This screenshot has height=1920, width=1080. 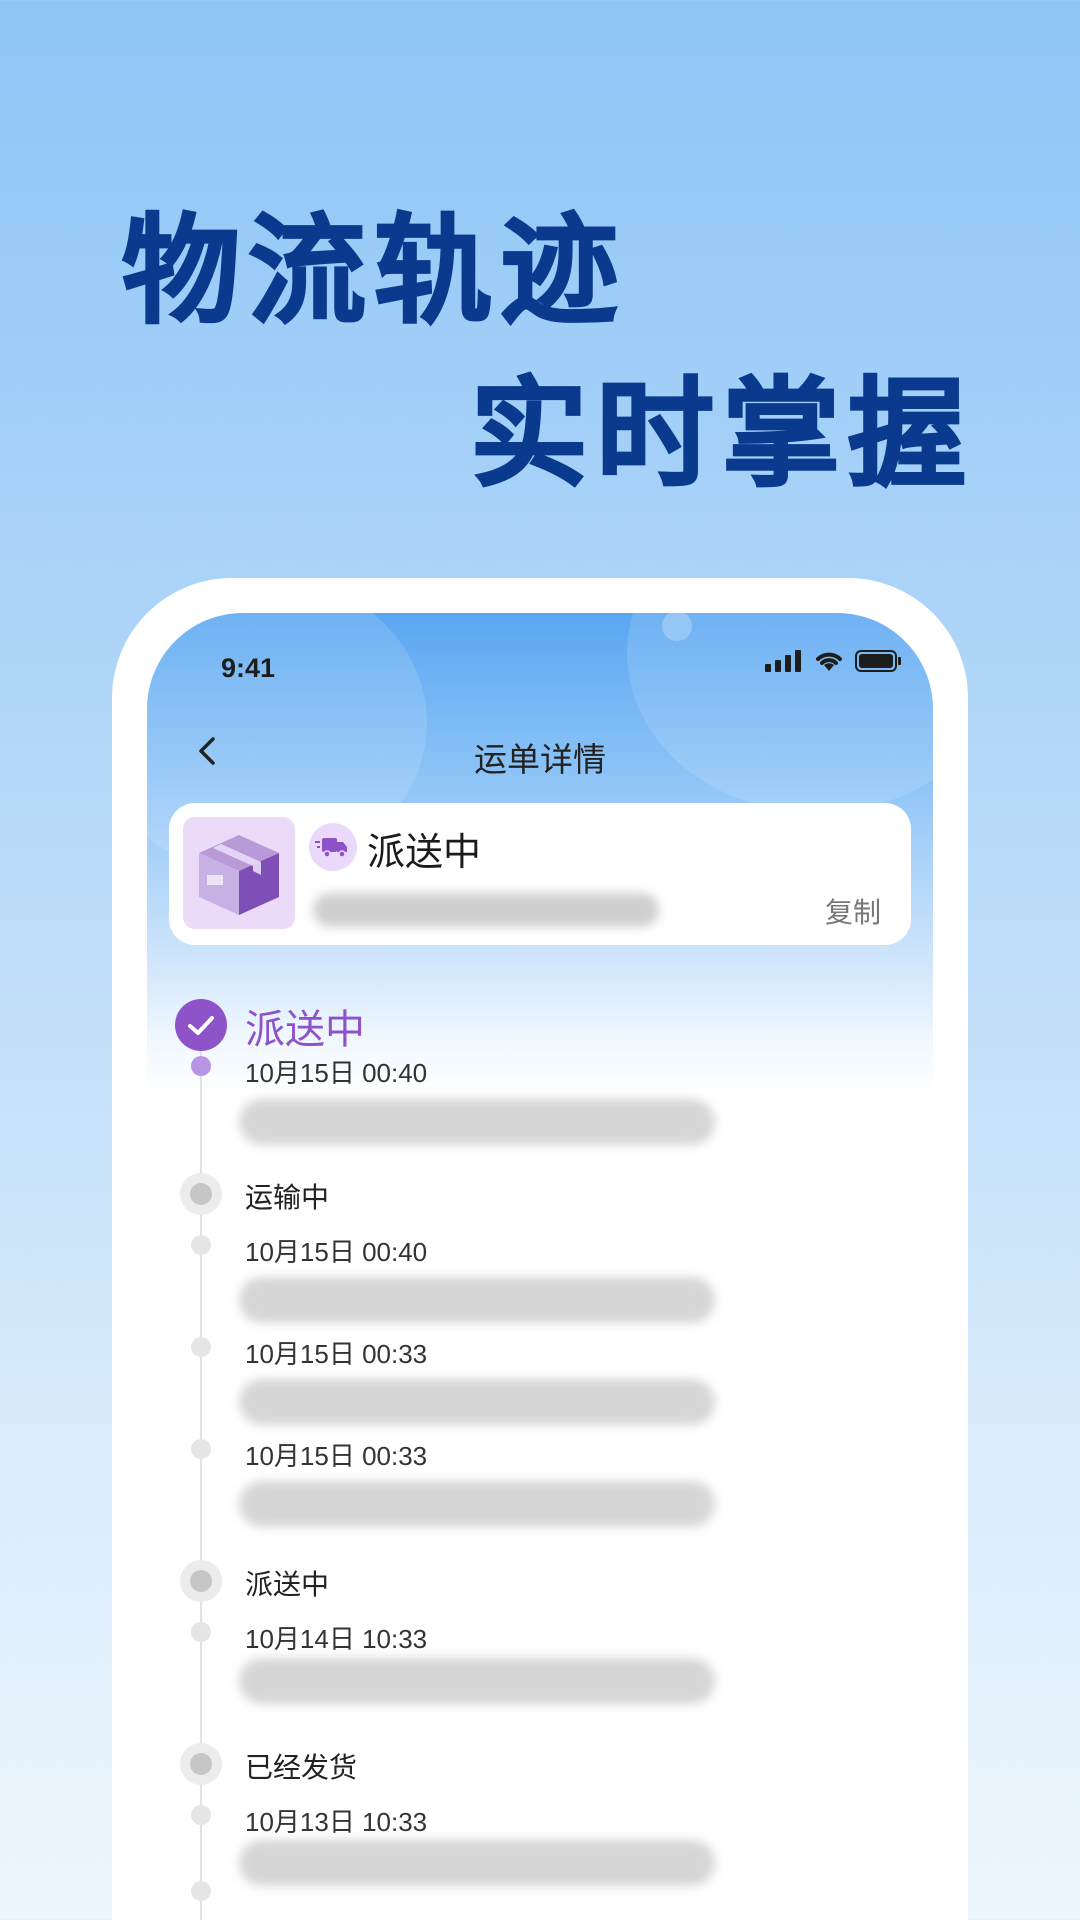 I want to click on status-bar-icons, so click(x=834, y=661).